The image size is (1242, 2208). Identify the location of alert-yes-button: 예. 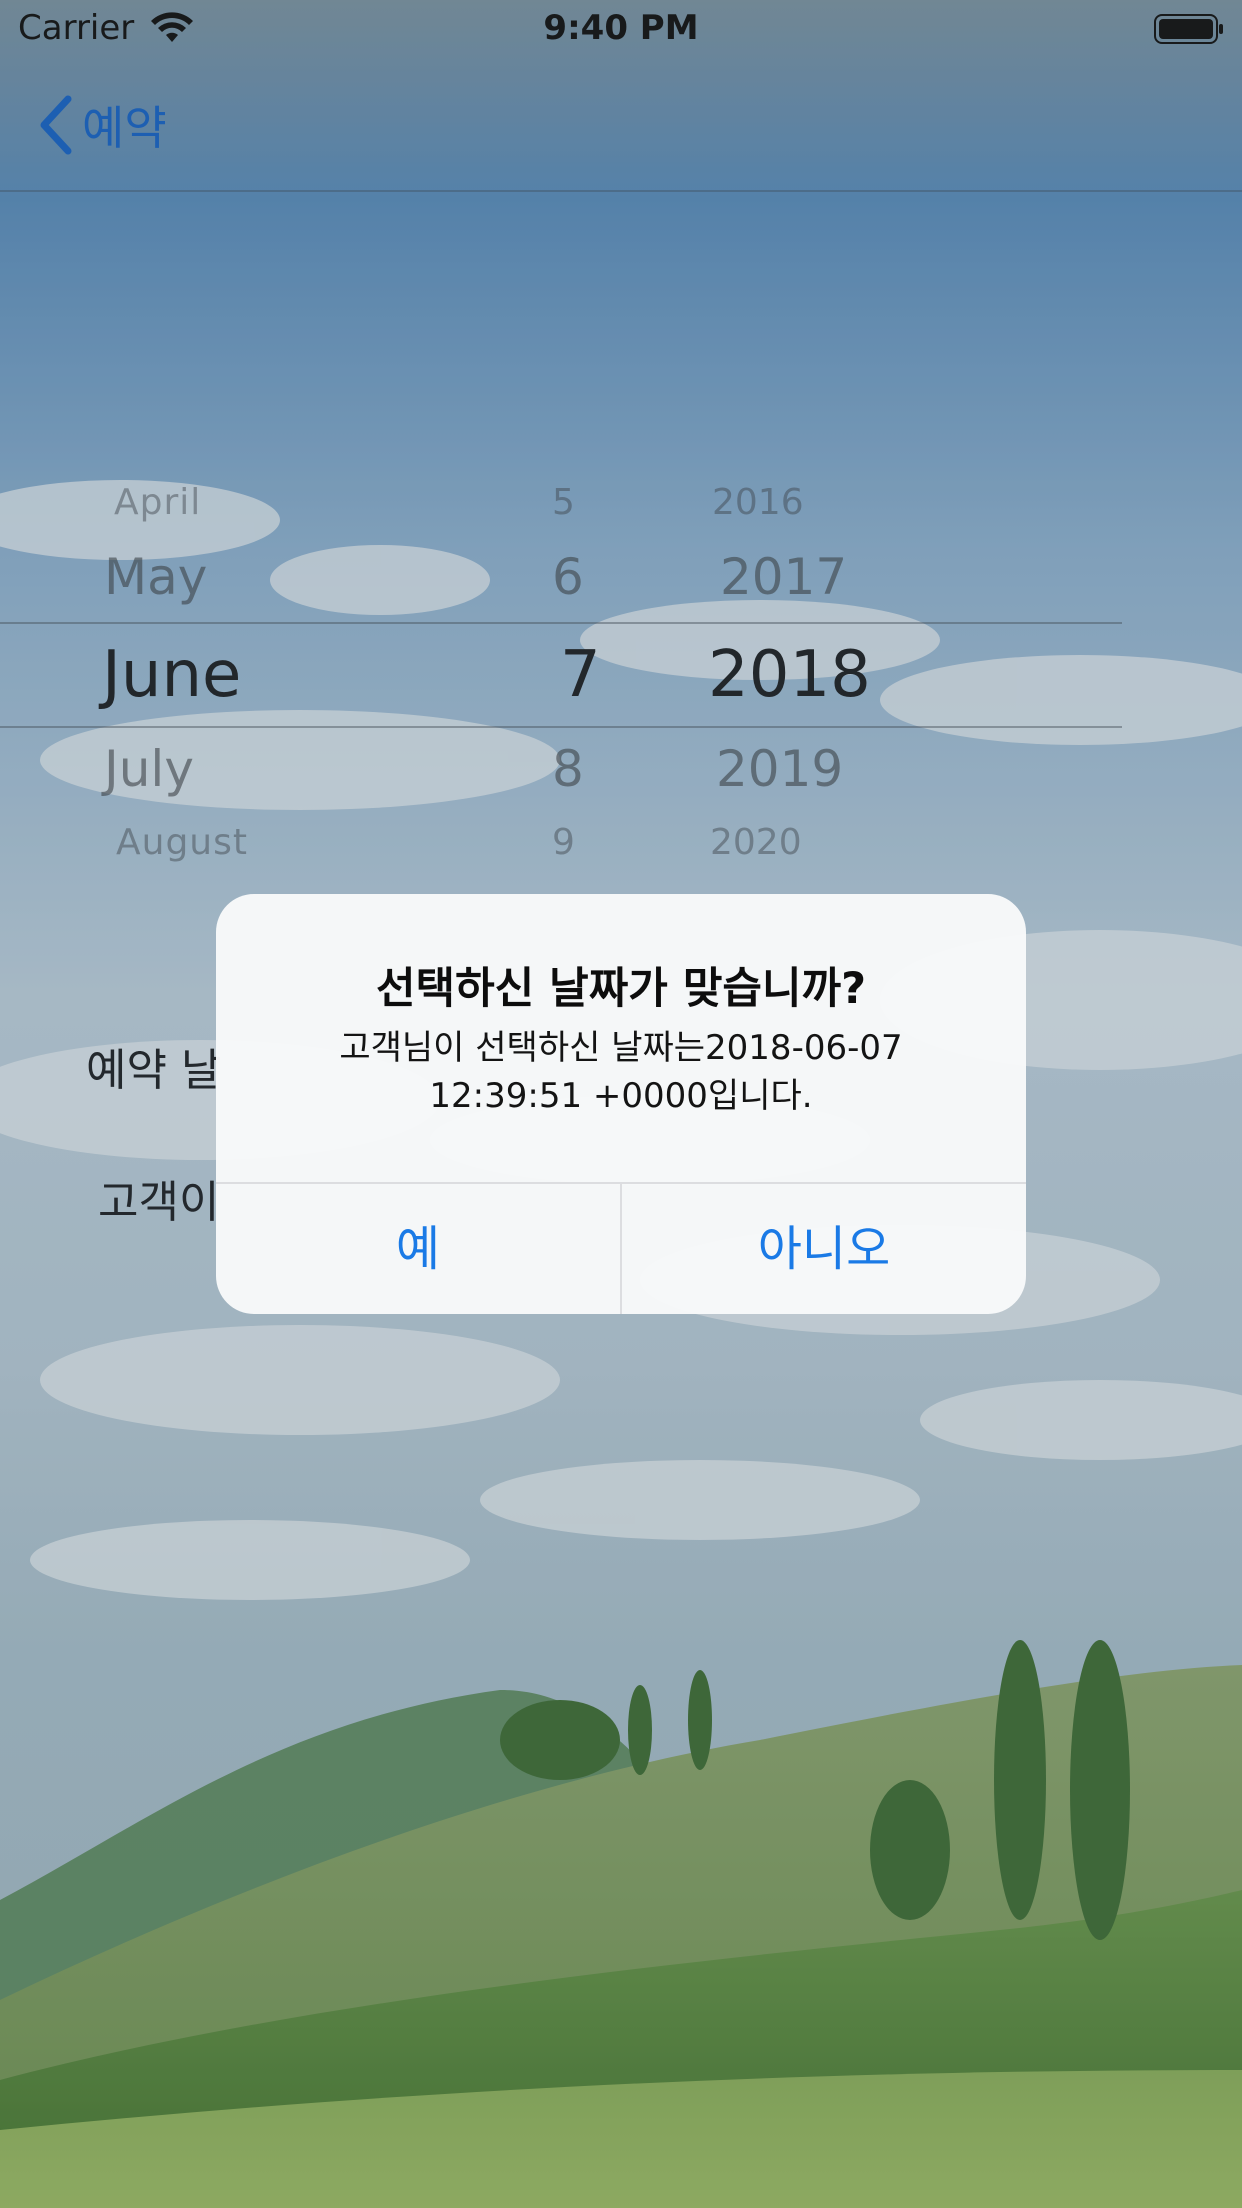
(418, 1249).